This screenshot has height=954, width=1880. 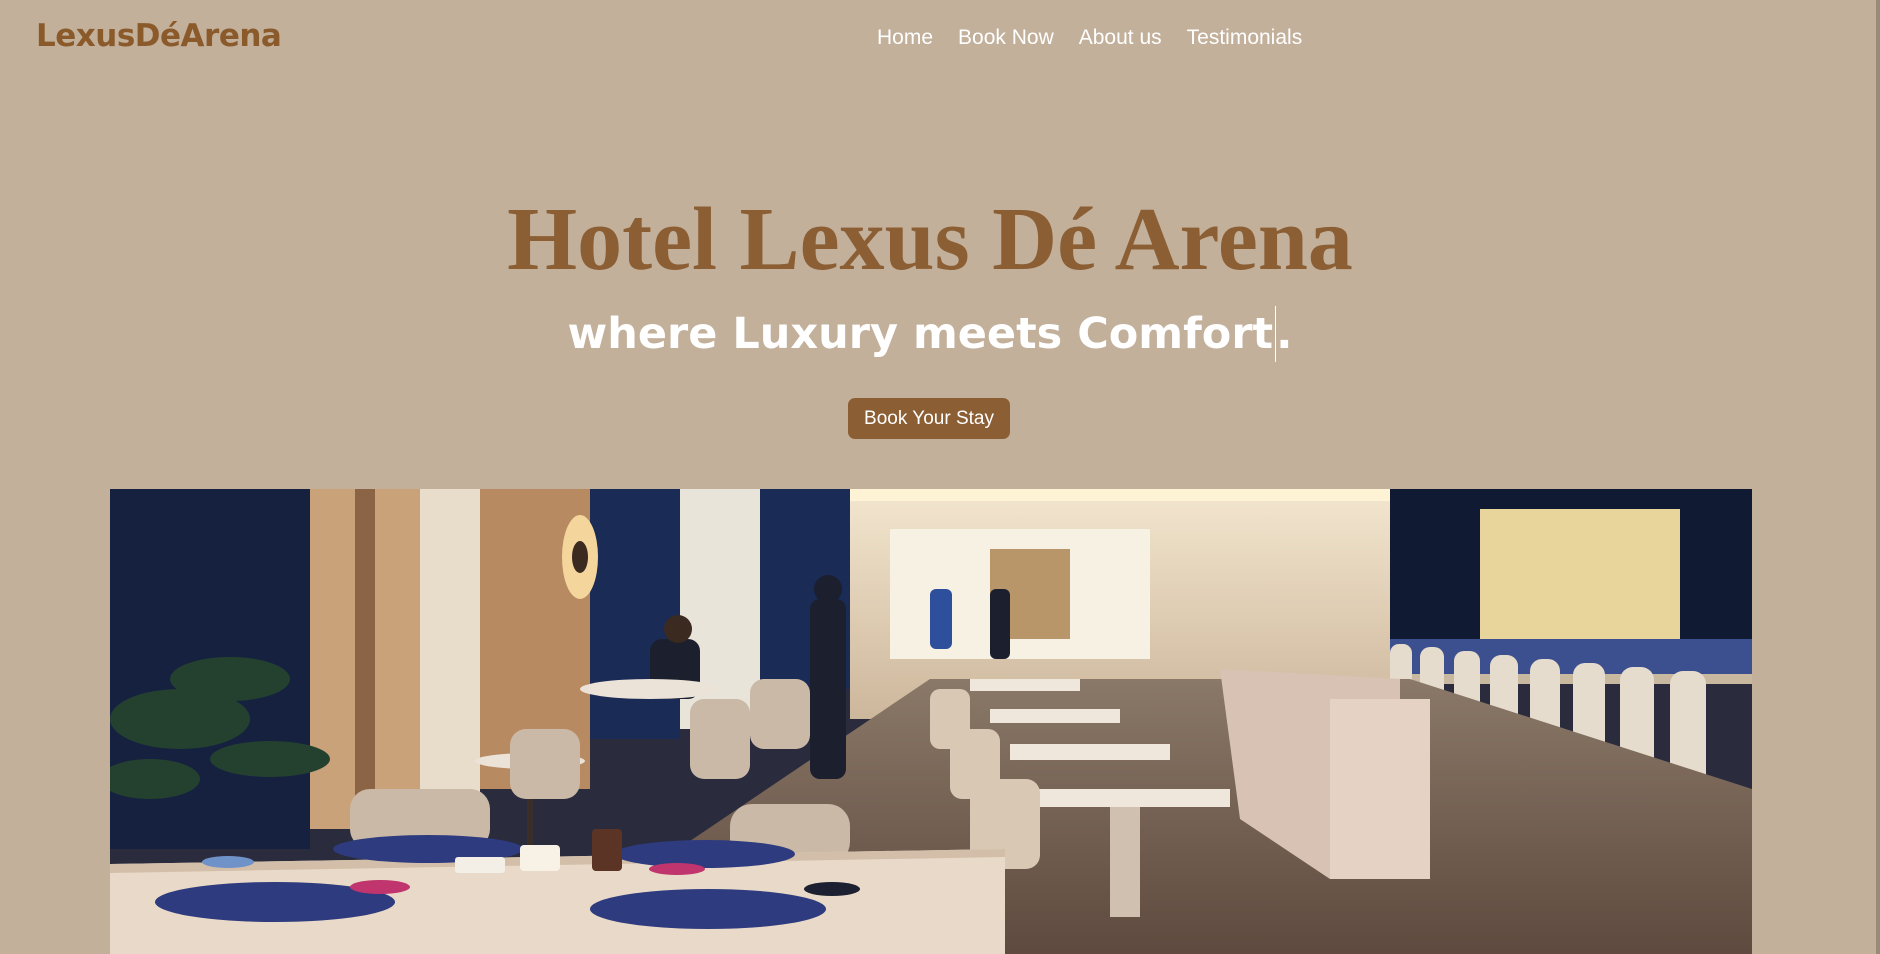 I want to click on nav-about-us-link: About us, so click(x=1120, y=38).